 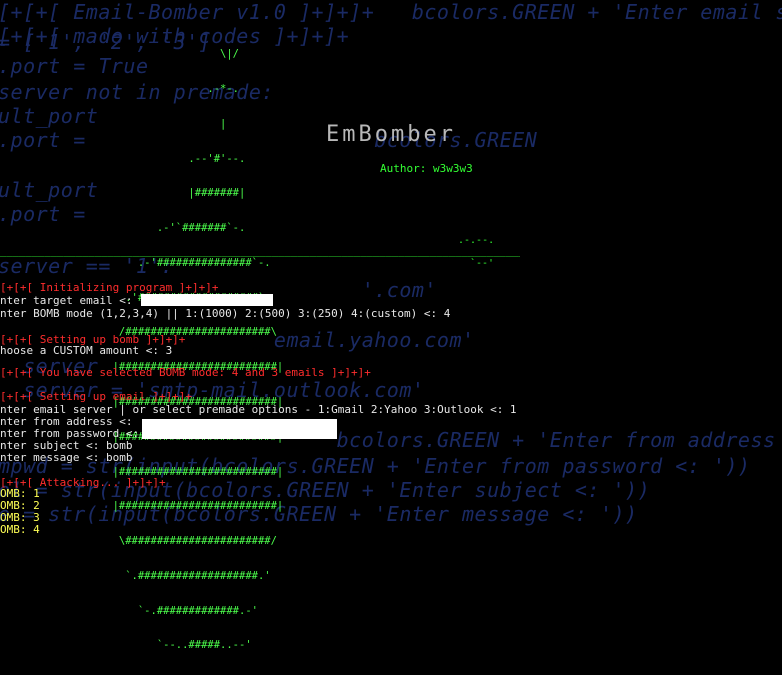 What do you see at coordinates (154, 193) in the screenshot?
I see `ascii-row: |#######|` at bounding box center [154, 193].